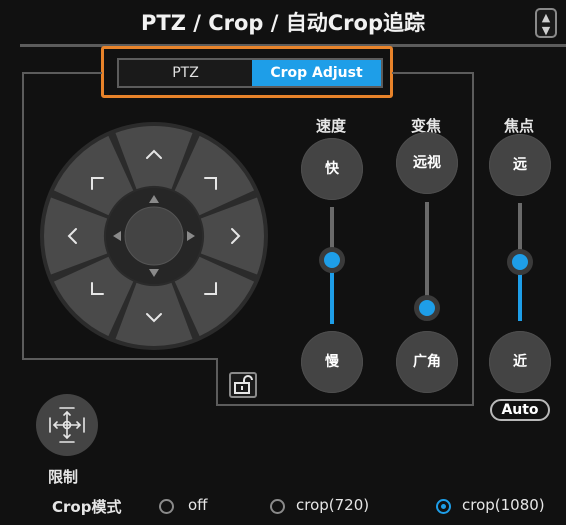  Describe the element at coordinates (520, 262) in the screenshot. I see `focus-slider-handle` at that location.